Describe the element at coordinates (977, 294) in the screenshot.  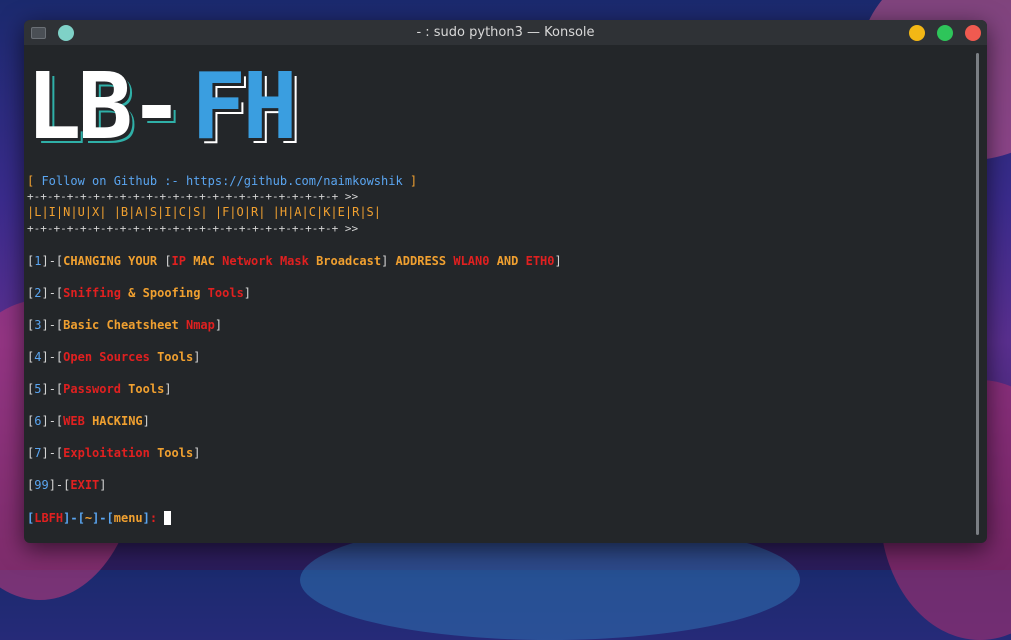
I see `scrollbar` at that location.